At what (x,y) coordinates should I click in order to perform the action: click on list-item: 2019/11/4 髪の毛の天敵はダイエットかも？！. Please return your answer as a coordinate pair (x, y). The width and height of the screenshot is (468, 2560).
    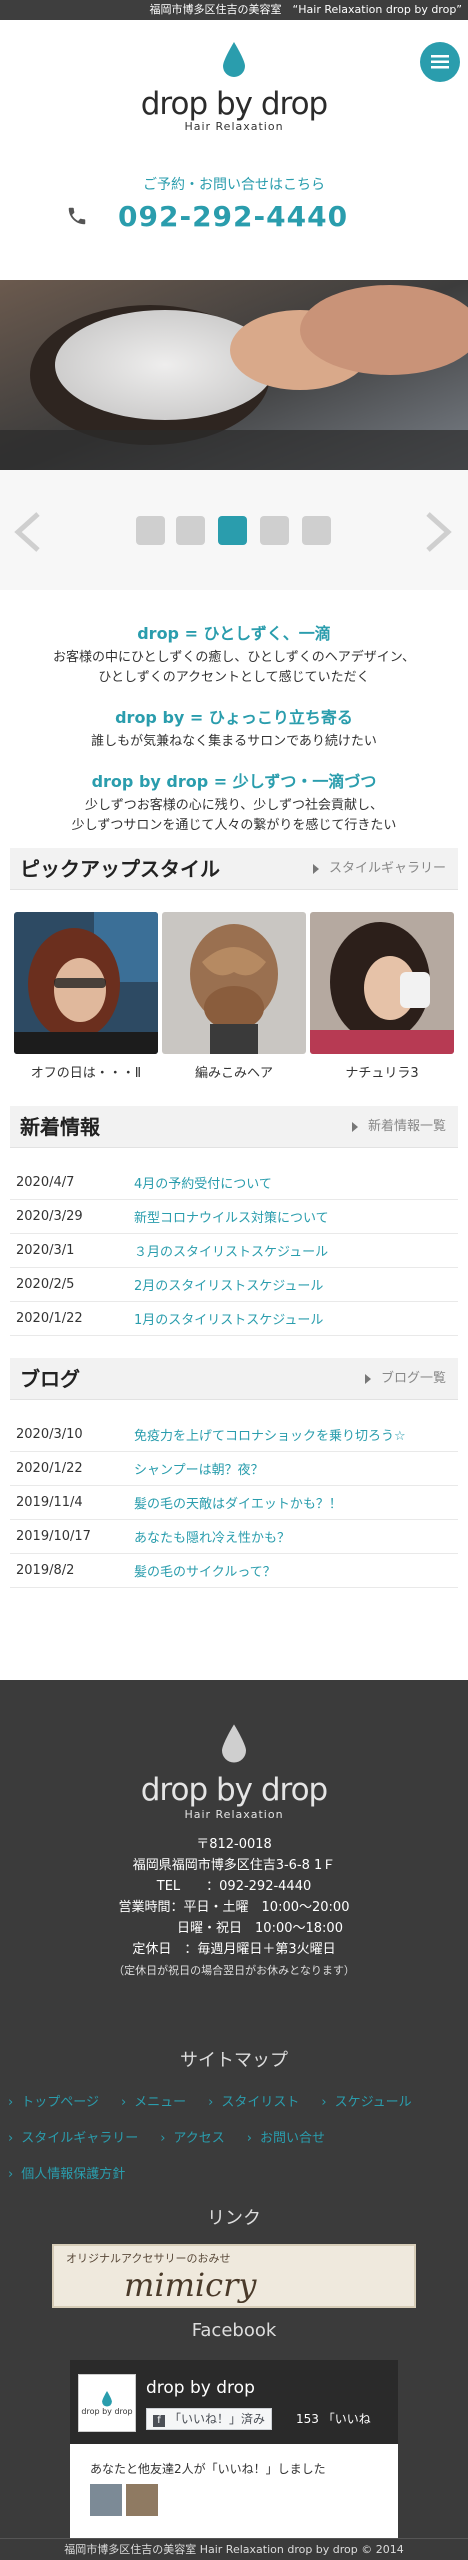
    Looking at the image, I should click on (234, 1503).